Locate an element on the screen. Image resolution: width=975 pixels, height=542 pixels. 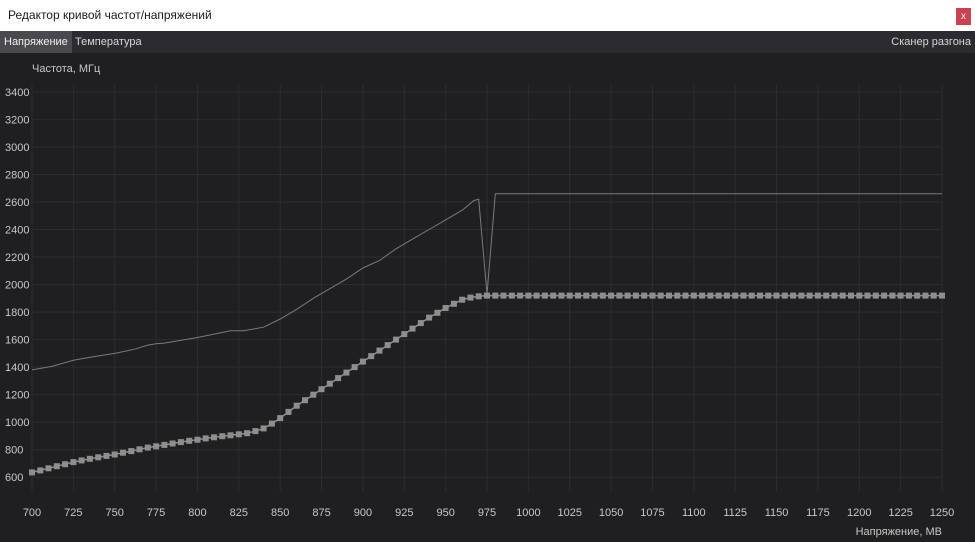
close-button: x is located at coordinates (963, 16).